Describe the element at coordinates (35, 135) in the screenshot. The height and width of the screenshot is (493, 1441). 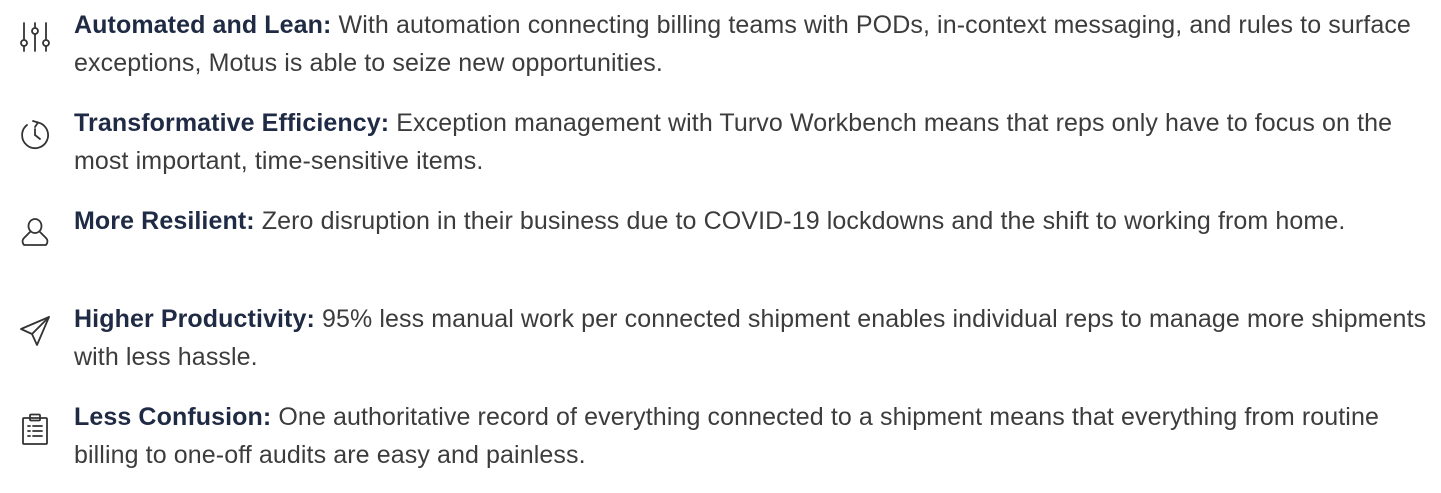
I see `clock-refresh-icon` at that location.